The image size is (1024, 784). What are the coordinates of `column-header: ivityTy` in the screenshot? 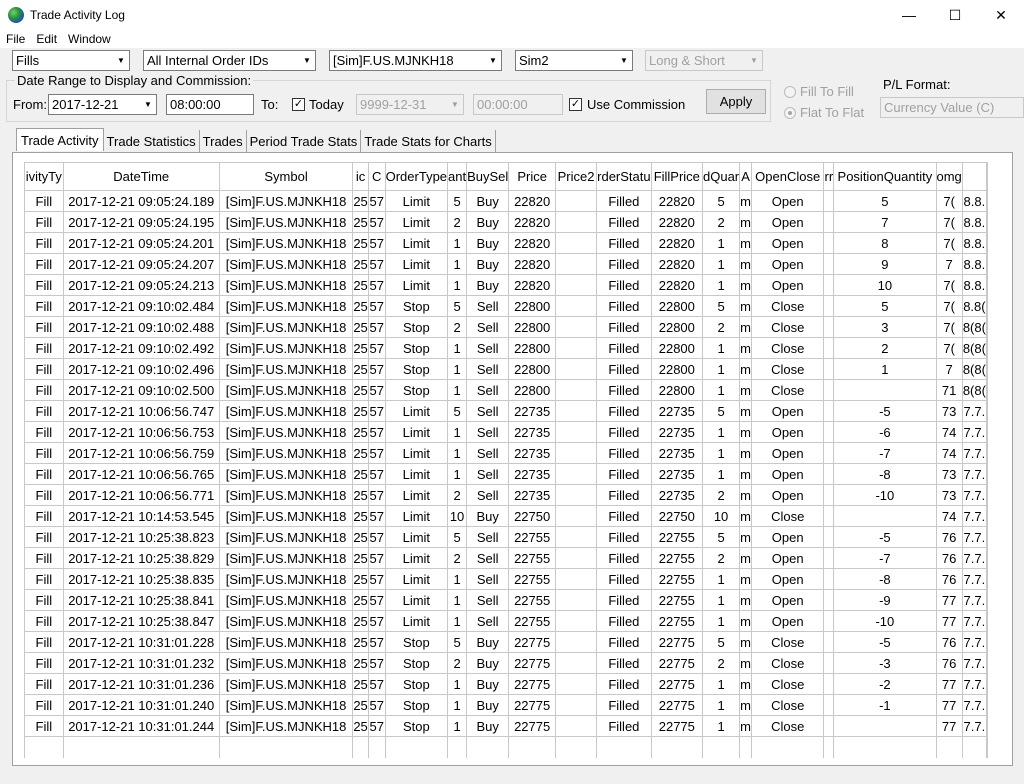 It's located at (44, 176).